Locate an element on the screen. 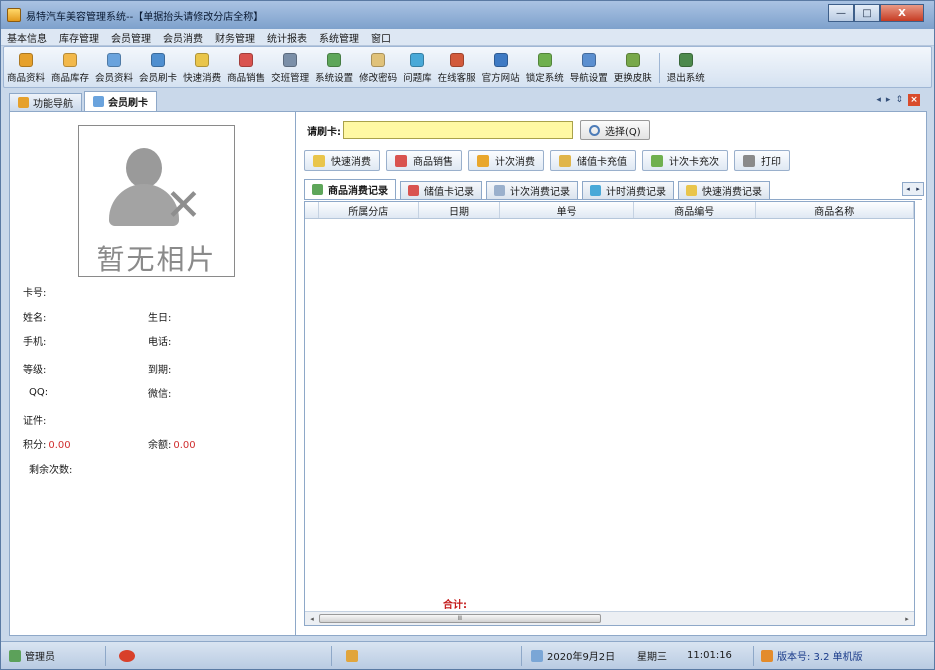 Image resolution: width=935 pixels, height=670 pixels. tab-member-card: 会员刷卡 is located at coordinates (120, 101).